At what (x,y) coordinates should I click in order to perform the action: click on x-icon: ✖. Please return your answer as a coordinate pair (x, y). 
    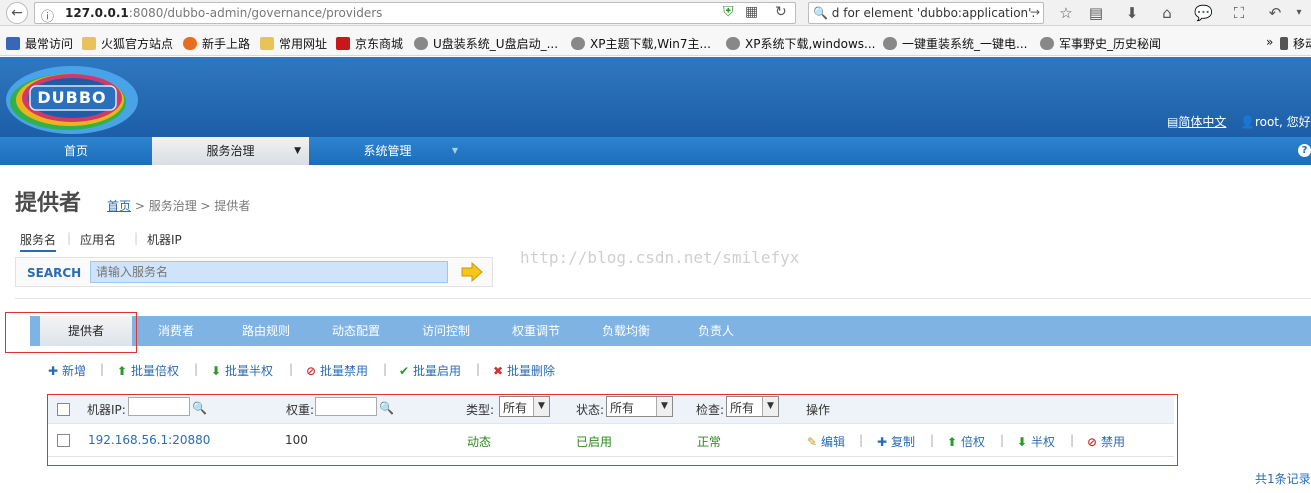
    Looking at the image, I should click on (498, 371).